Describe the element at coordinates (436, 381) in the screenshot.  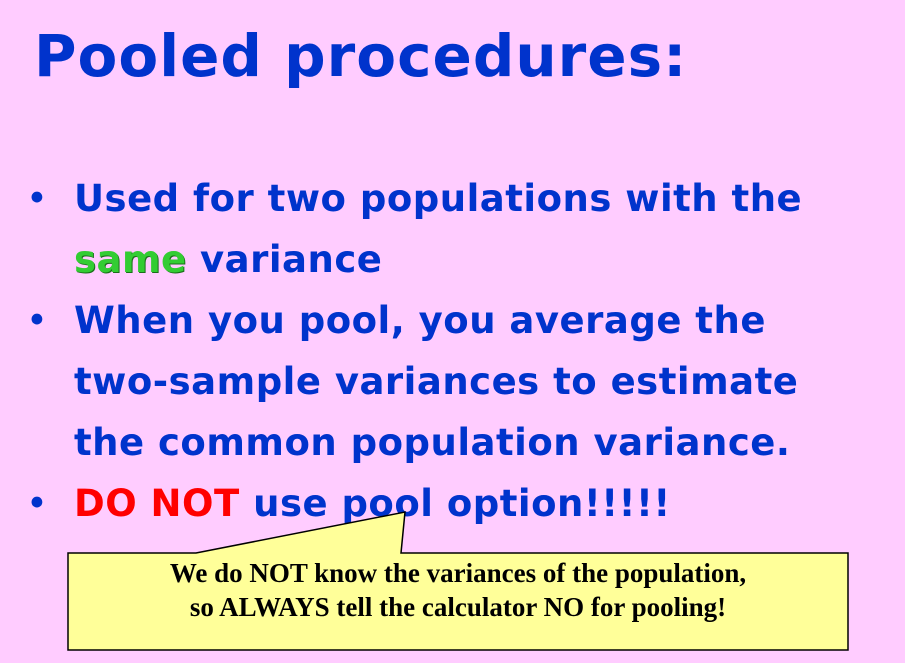
I see `bullet-2-line-2: two-sample variances to estimate` at that location.